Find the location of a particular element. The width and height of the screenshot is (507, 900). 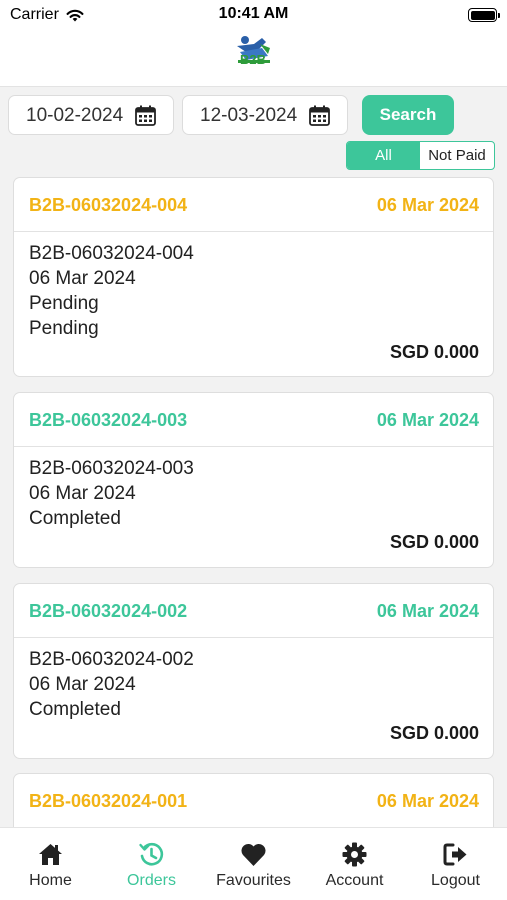

order-card-header: B2B-06032024-001 06 Mar 2024 is located at coordinates (253, 801).